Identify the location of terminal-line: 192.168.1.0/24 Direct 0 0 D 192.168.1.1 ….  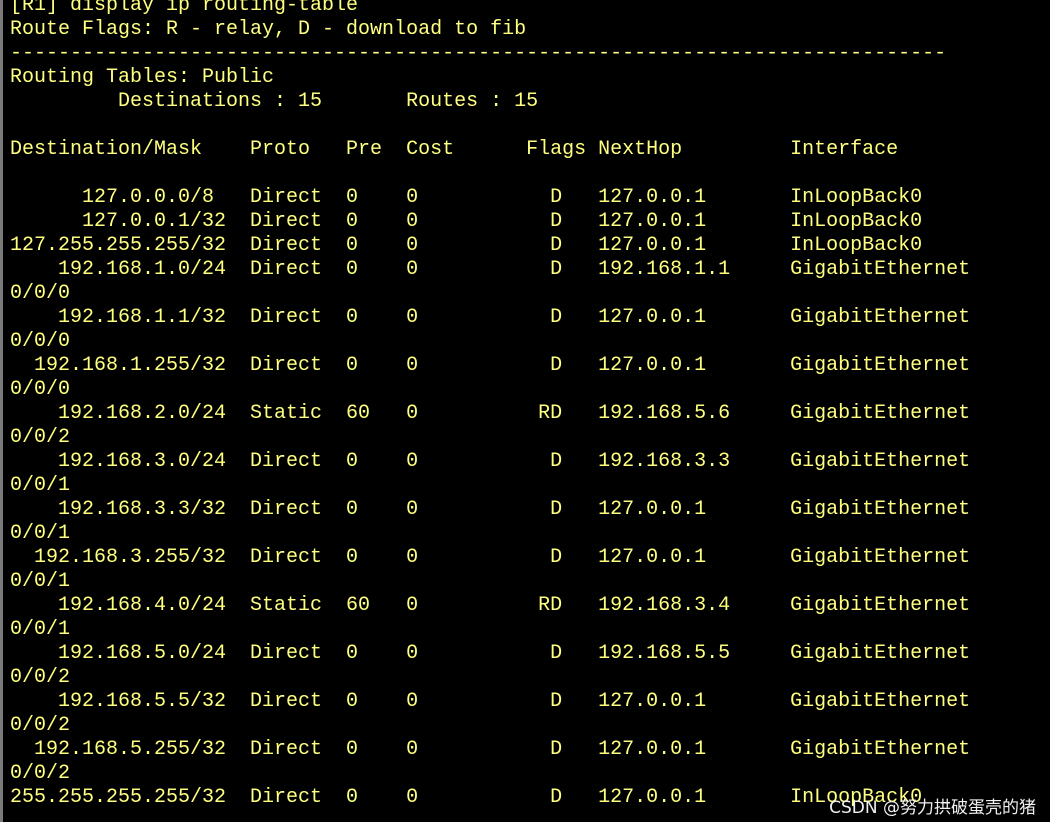
(490, 269).